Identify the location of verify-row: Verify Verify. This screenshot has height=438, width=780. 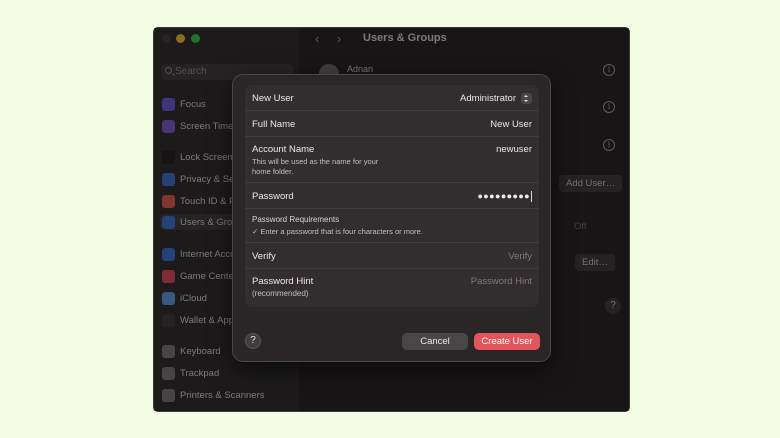
(392, 256).